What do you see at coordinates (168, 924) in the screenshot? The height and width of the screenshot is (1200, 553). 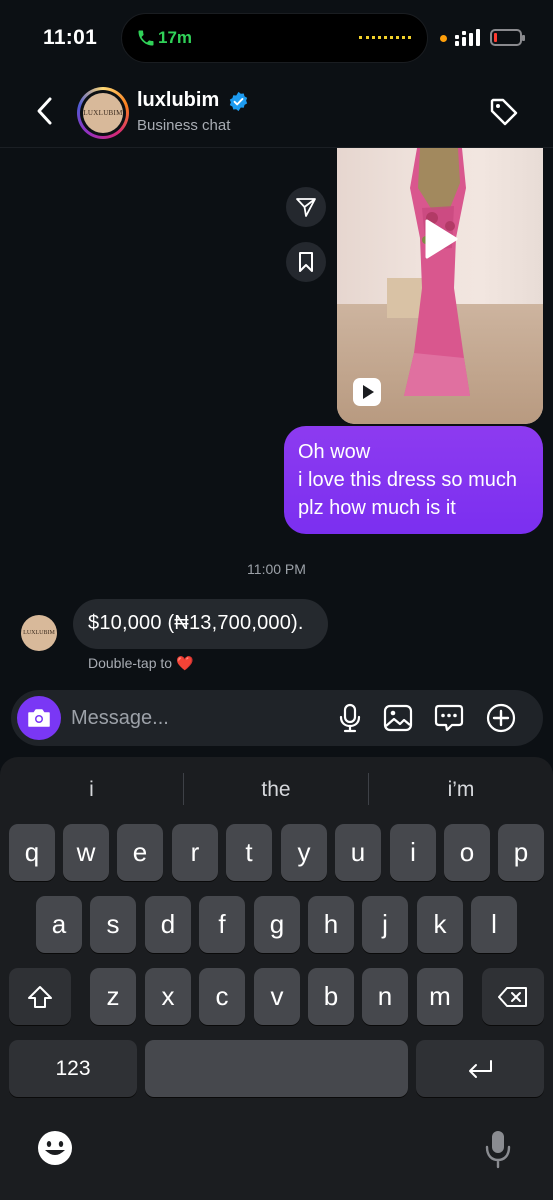 I see `key-d: d` at bounding box center [168, 924].